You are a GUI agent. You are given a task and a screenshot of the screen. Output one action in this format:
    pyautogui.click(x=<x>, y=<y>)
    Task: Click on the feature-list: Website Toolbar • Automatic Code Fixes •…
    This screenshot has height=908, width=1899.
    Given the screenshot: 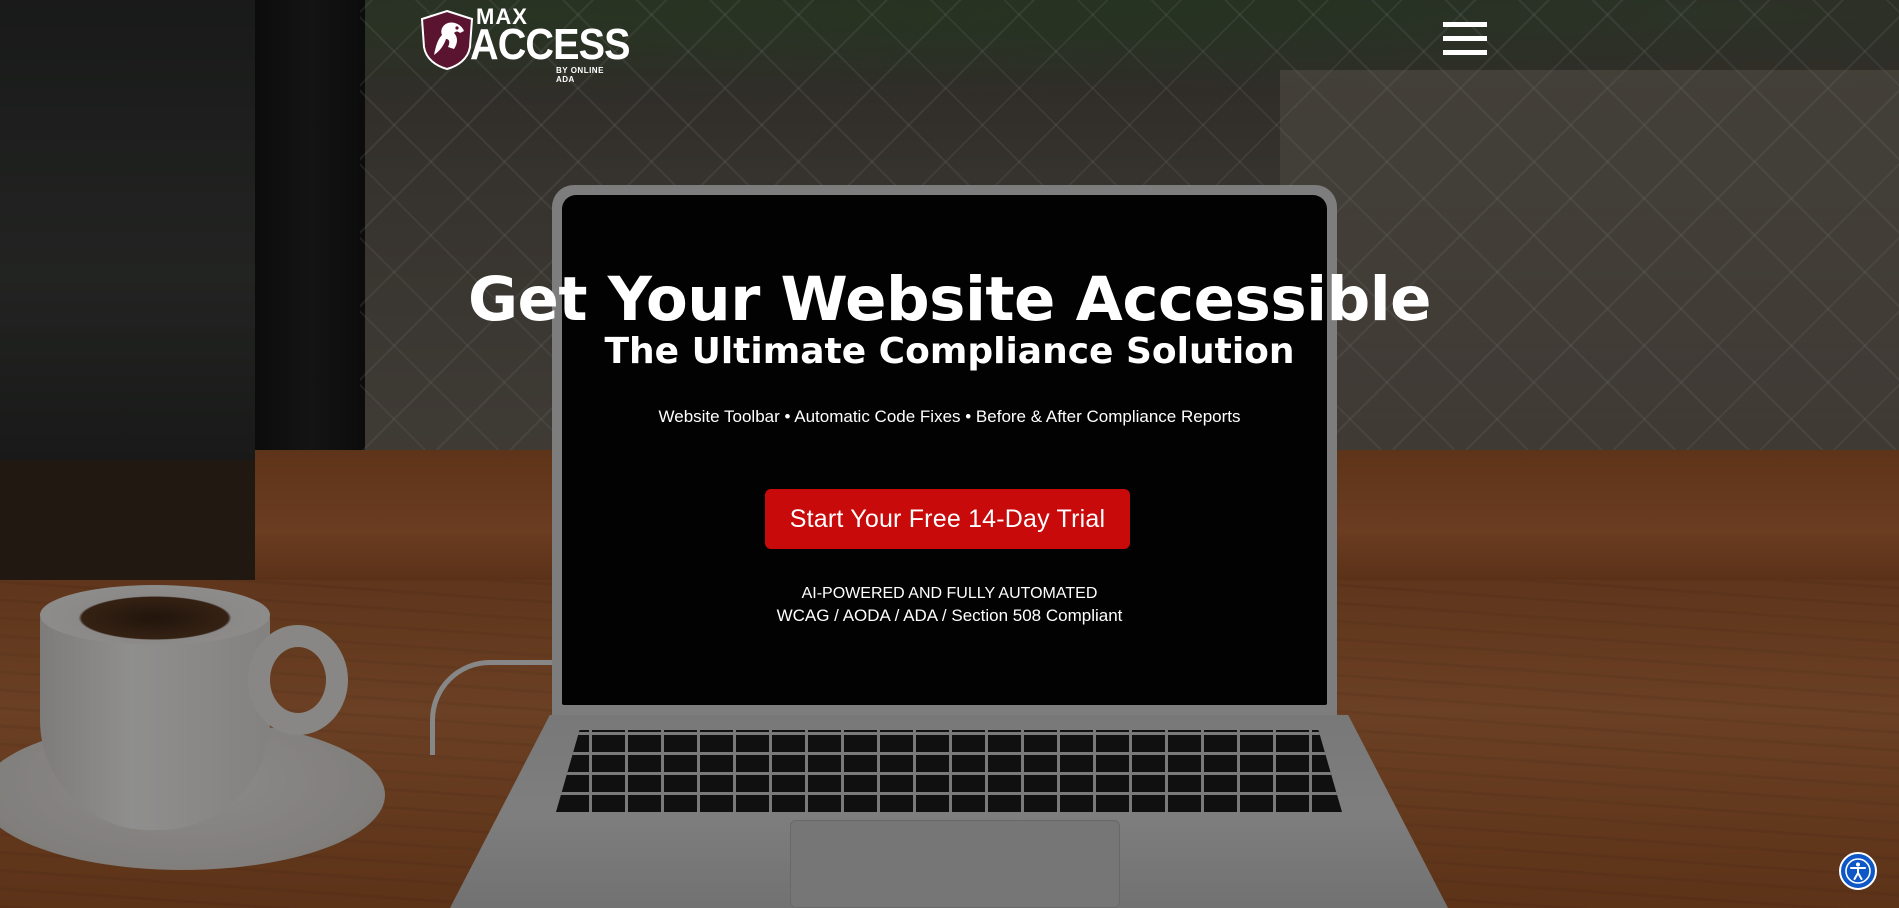 What is the action you would take?
    pyautogui.click(x=949, y=416)
    